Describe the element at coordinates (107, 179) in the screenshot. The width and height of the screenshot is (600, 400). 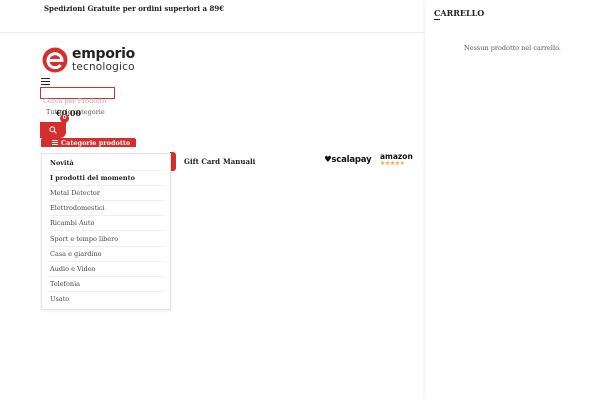
I see `category-item: I prodotti del momento` at that location.